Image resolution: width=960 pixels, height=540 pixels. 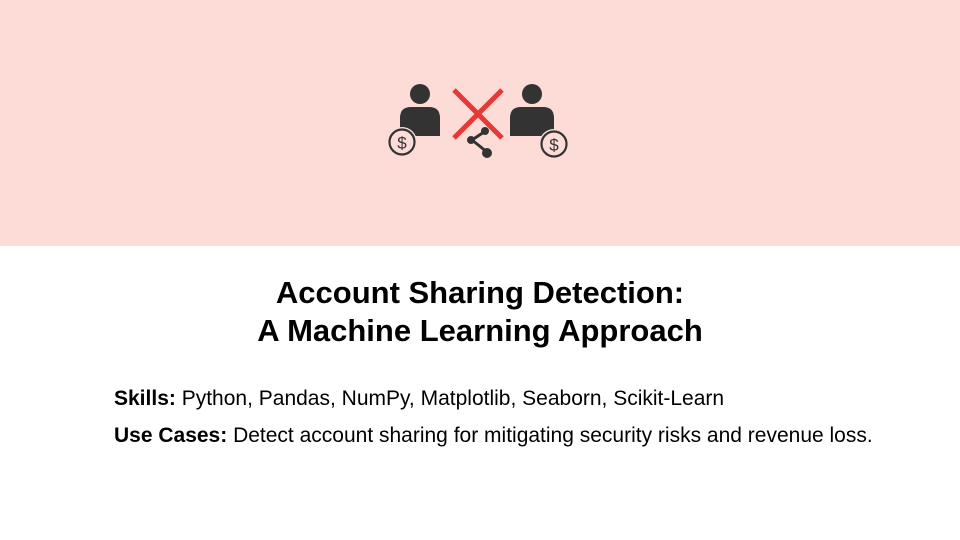 I want to click on account-sharing-illustration: $ $, so click(x=478, y=121).